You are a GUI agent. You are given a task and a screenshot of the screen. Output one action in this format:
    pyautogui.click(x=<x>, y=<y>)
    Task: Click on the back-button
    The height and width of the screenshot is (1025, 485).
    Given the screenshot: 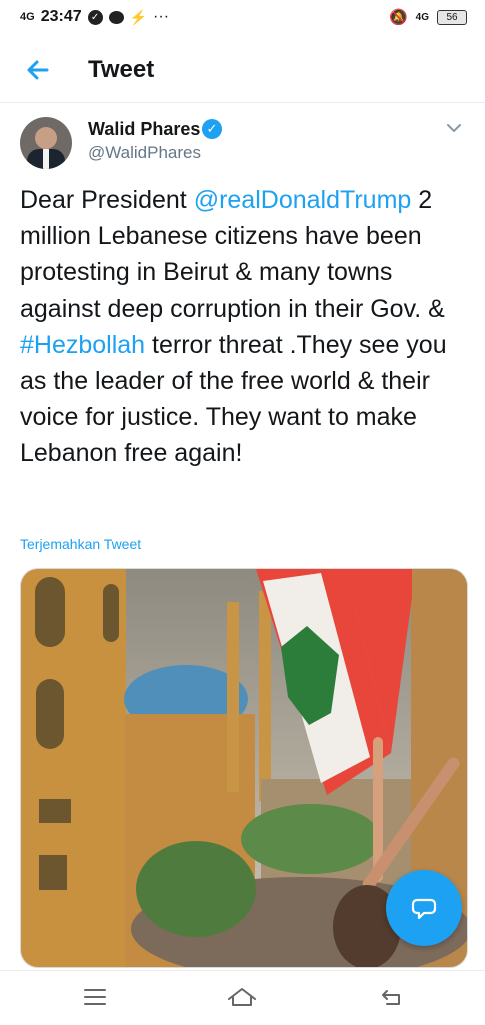 What is the action you would take?
    pyautogui.click(x=38, y=70)
    